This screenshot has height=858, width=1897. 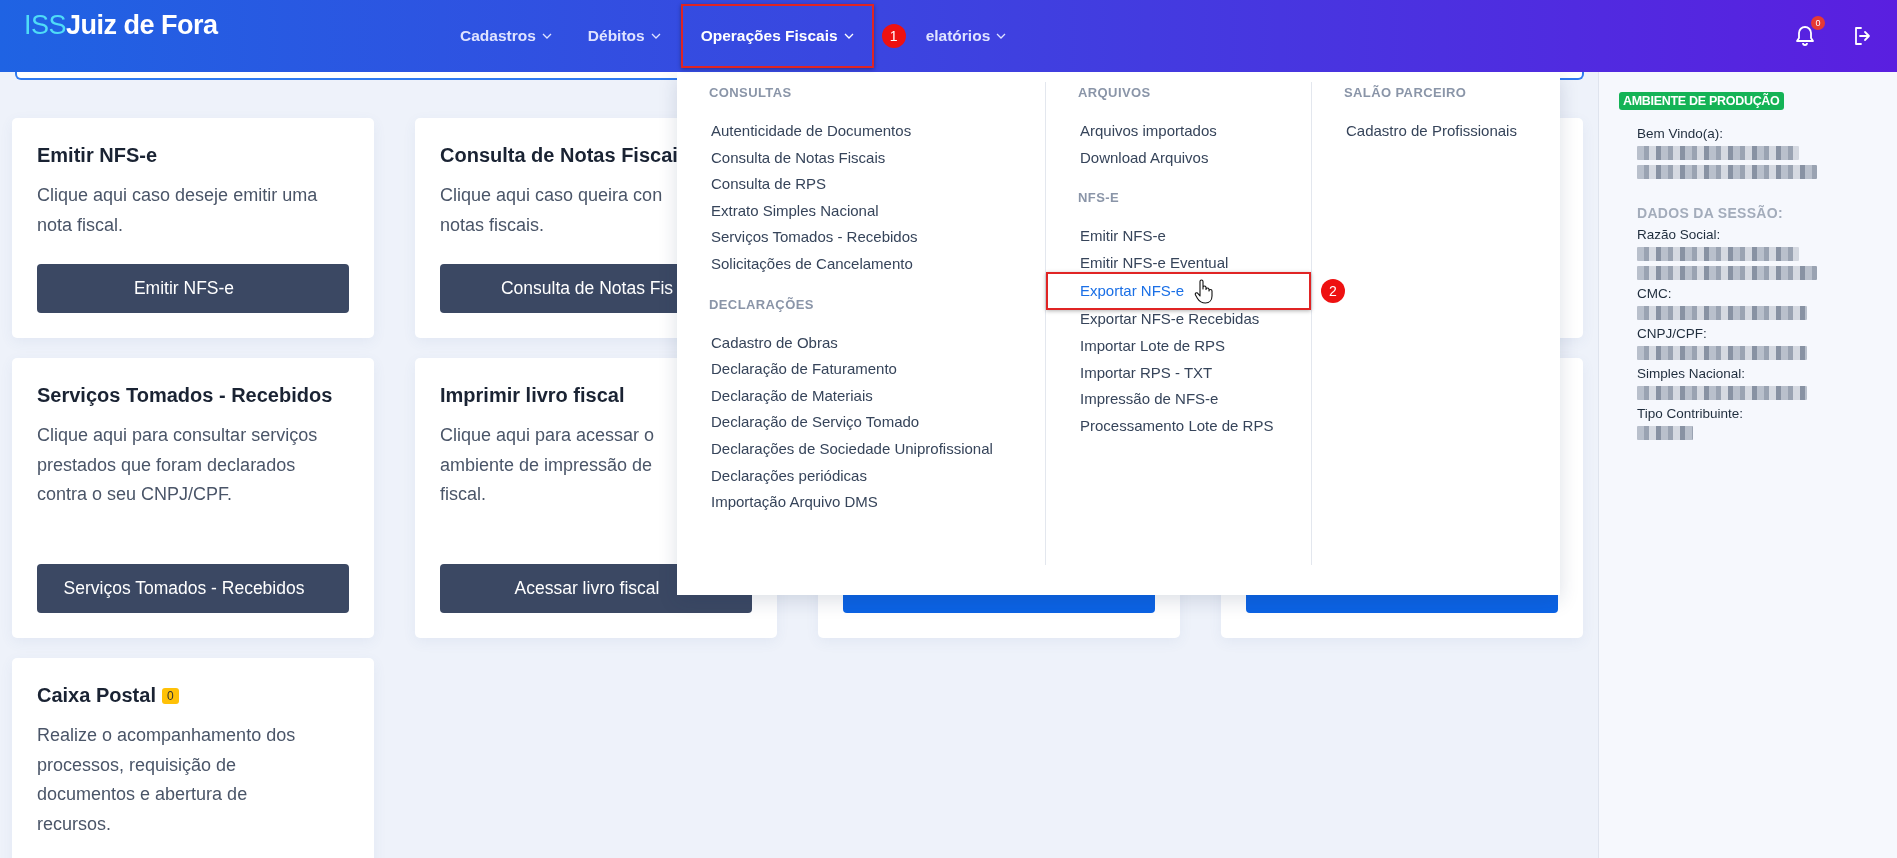 I want to click on card-description: recursos., so click(x=74, y=824).